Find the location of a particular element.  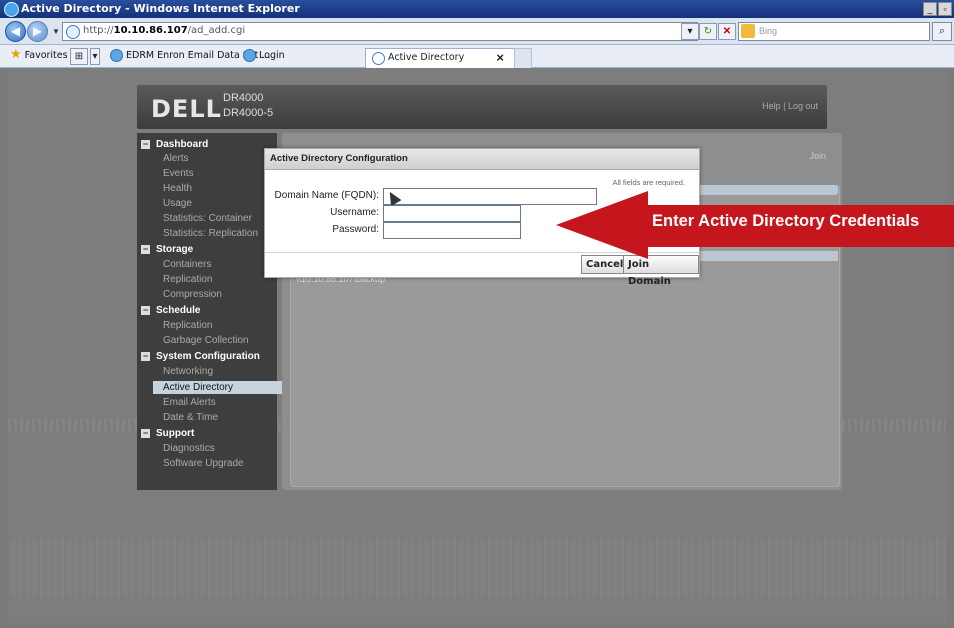

sidebar-item-containers: Containers is located at coordinates (187, 264).